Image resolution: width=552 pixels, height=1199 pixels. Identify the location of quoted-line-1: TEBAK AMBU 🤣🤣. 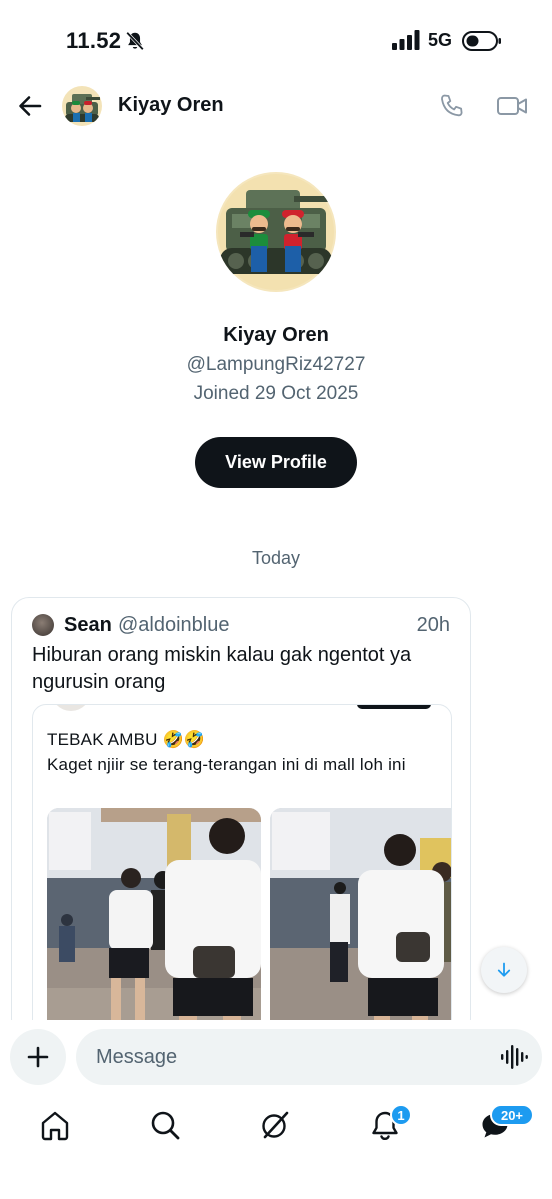
(126, 739).